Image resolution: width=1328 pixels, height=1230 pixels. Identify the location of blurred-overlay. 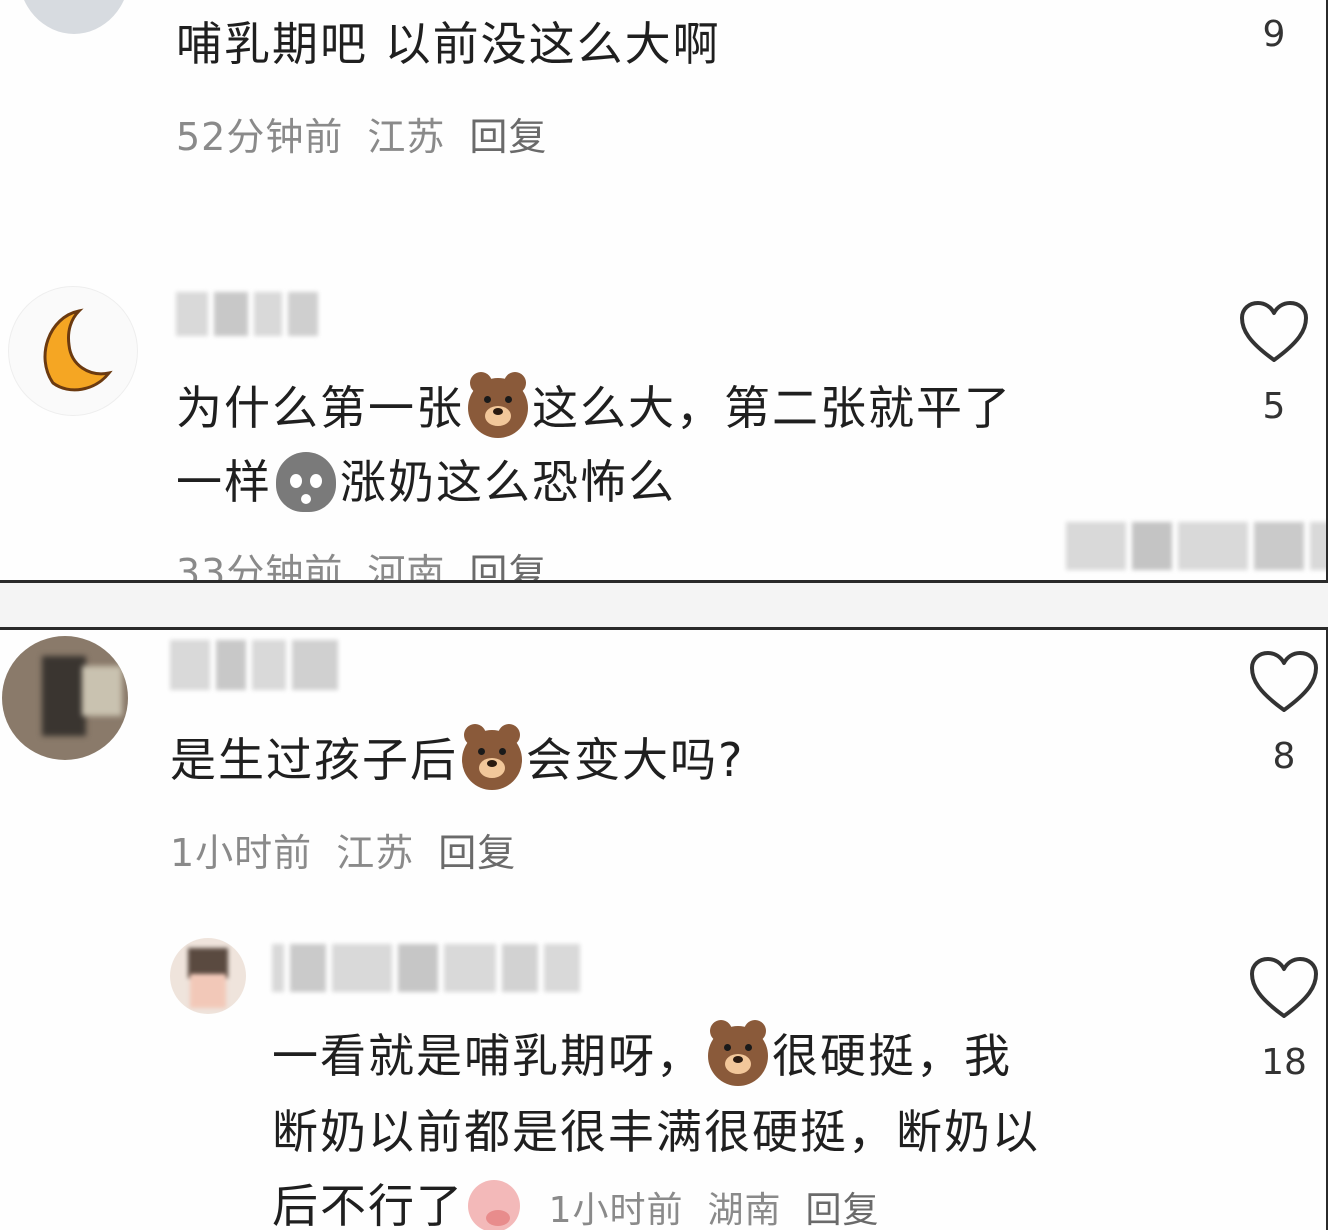
(1197, 546).